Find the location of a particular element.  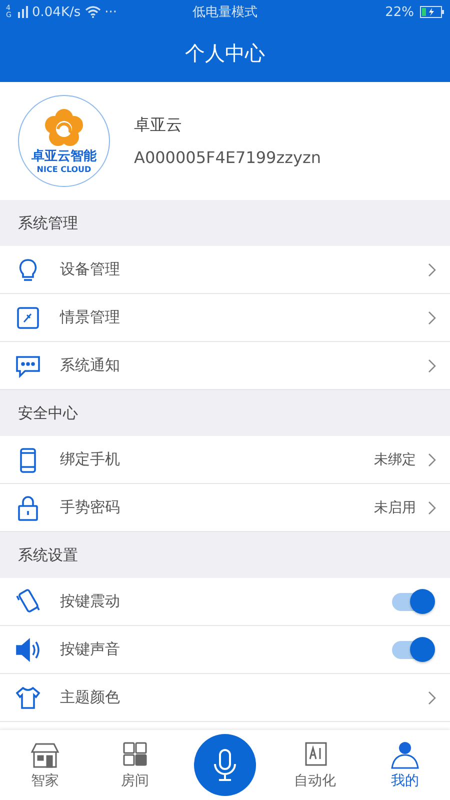

logo-text: 卓亚云智能 is located at coordinates (64, 156).